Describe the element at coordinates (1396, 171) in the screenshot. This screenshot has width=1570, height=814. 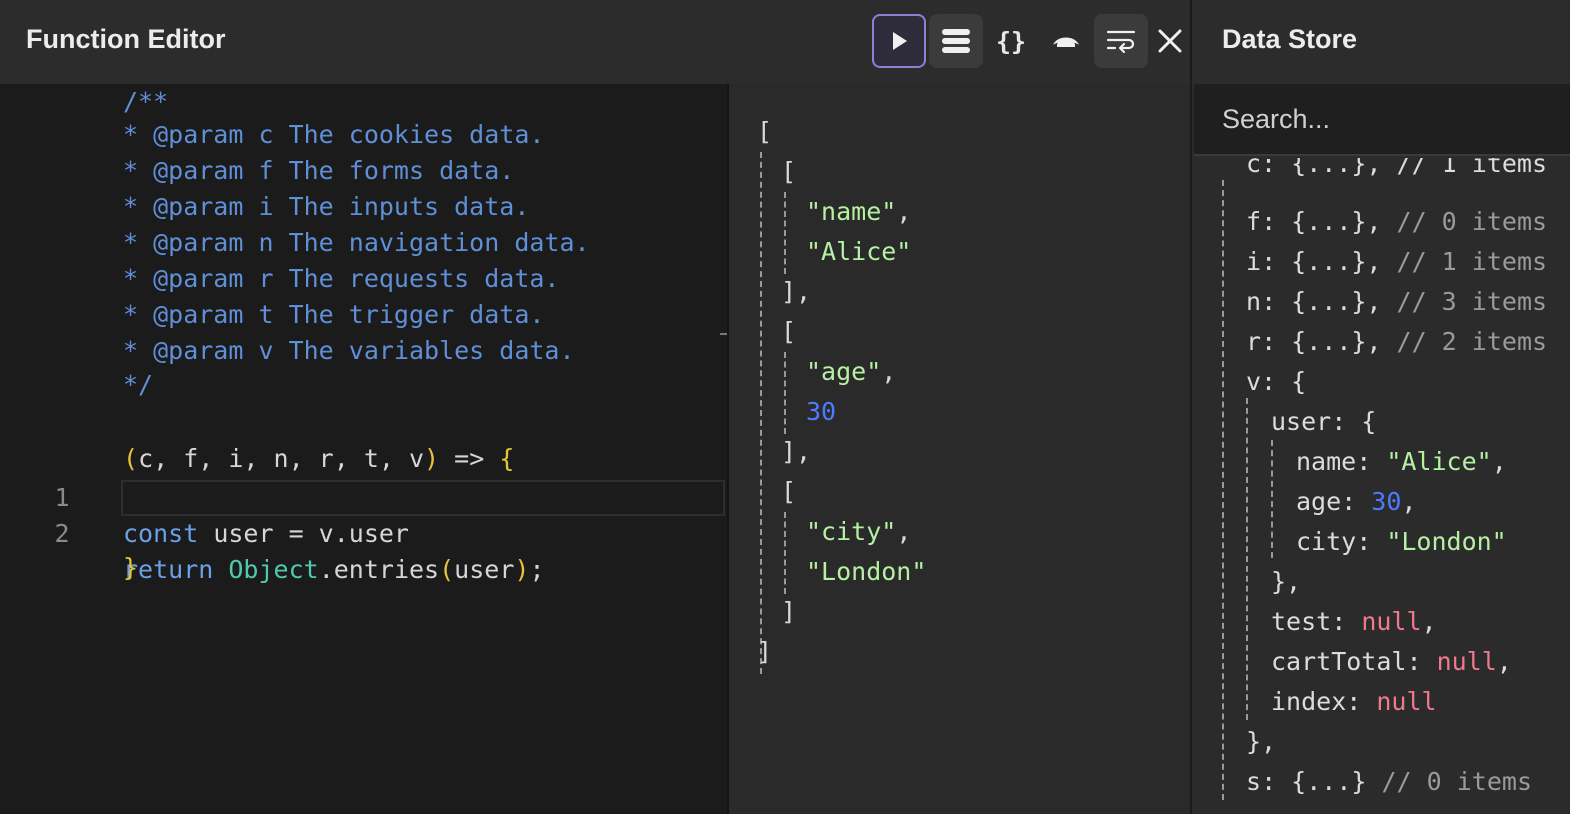
I see `tree-node-c: c: {...}, // 1 items` at that location.